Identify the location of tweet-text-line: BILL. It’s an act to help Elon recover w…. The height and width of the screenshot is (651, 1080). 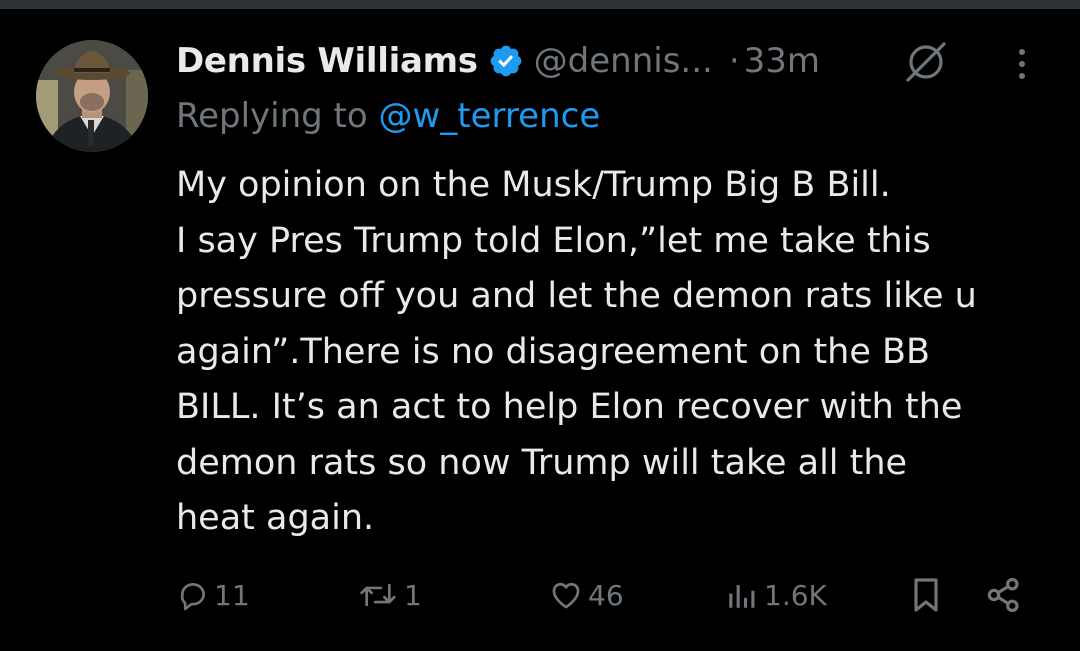
(569, 407).